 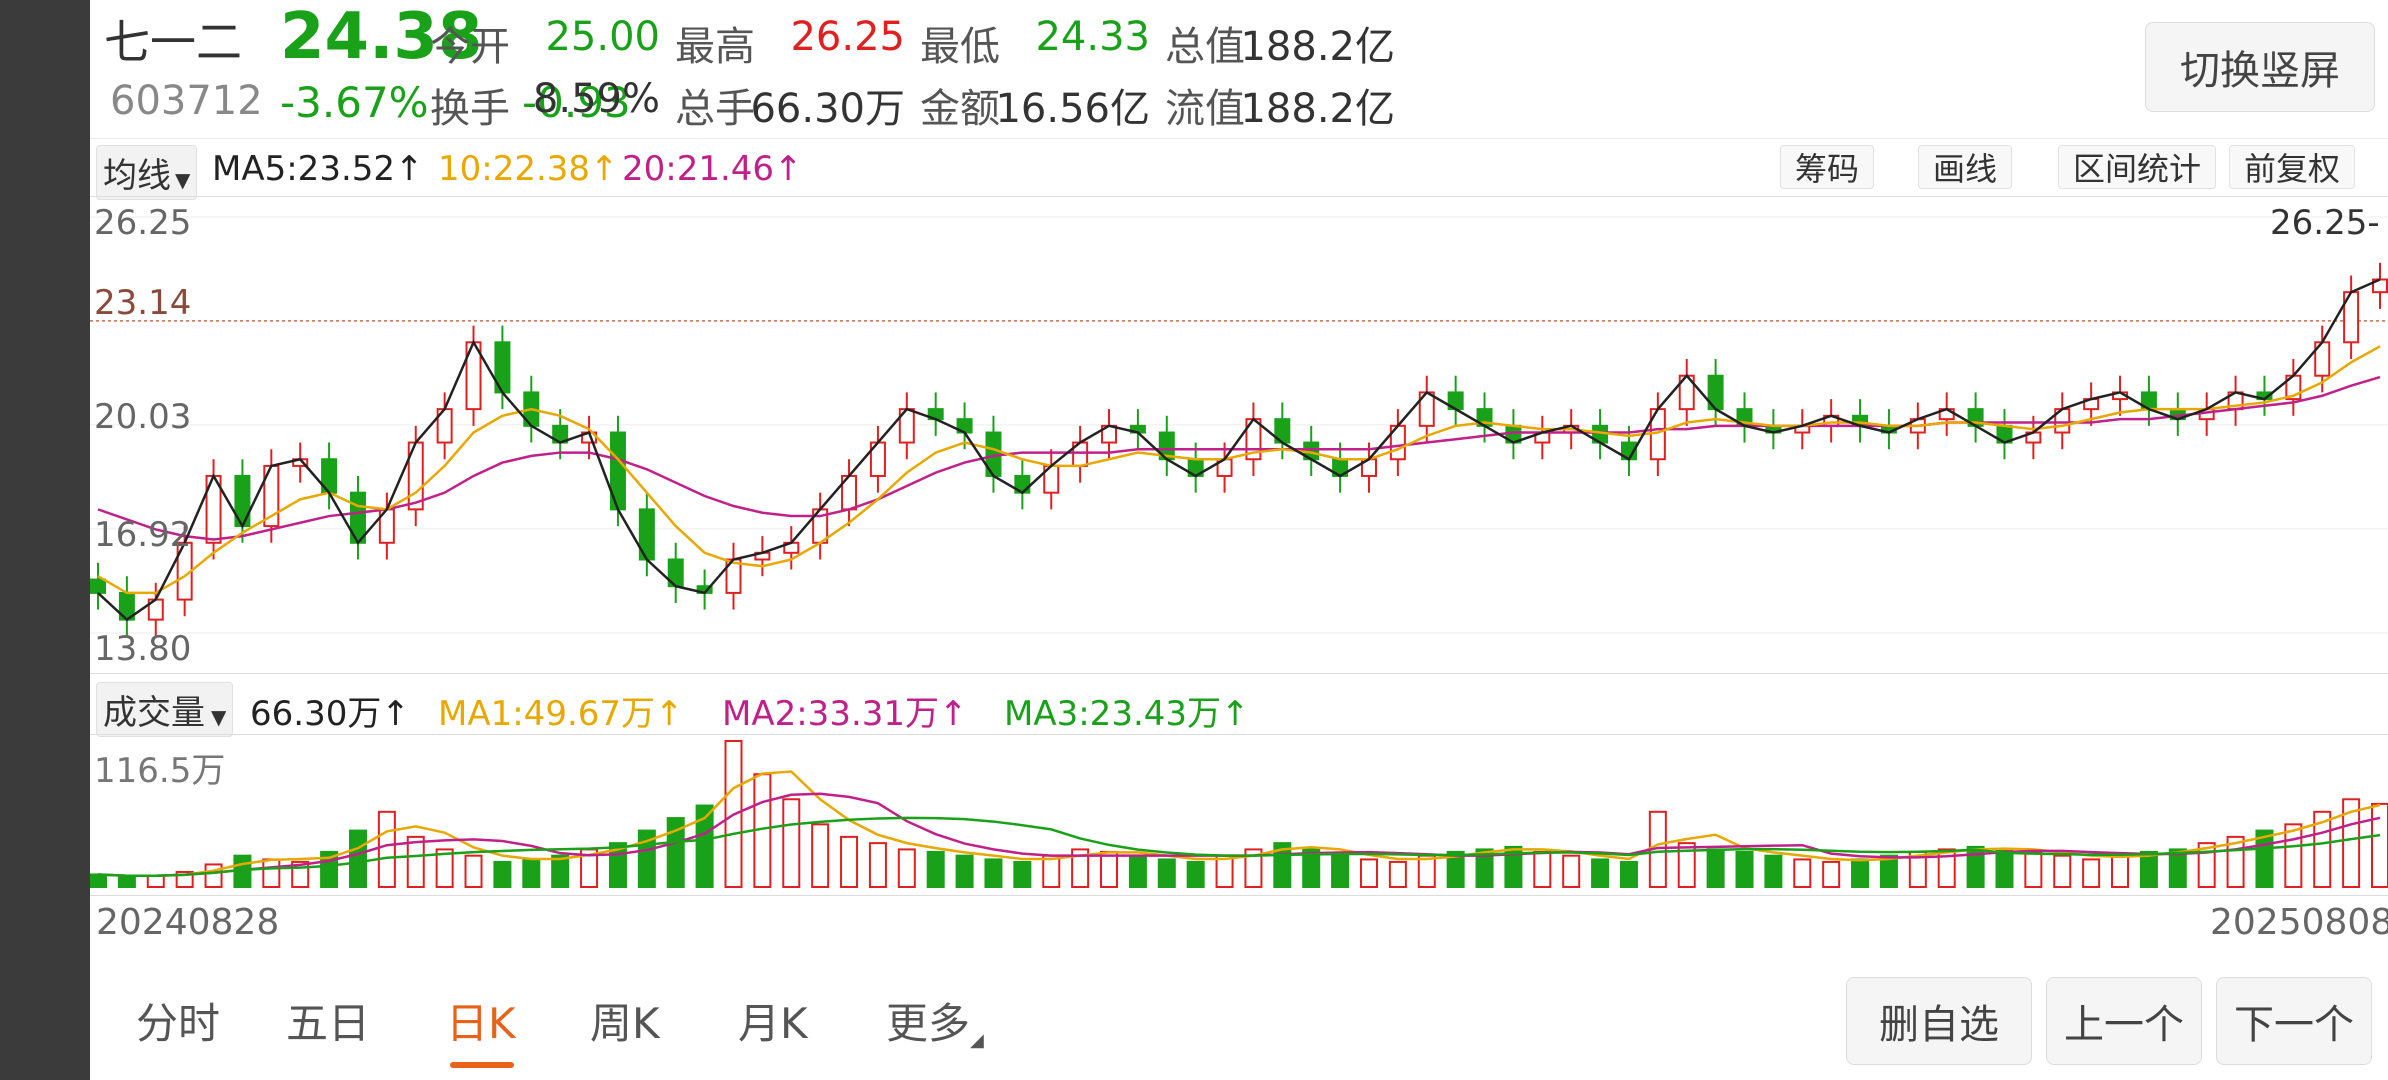 I want to click on volume-dropdown-label: 成交量, so click(x=154, y=713).